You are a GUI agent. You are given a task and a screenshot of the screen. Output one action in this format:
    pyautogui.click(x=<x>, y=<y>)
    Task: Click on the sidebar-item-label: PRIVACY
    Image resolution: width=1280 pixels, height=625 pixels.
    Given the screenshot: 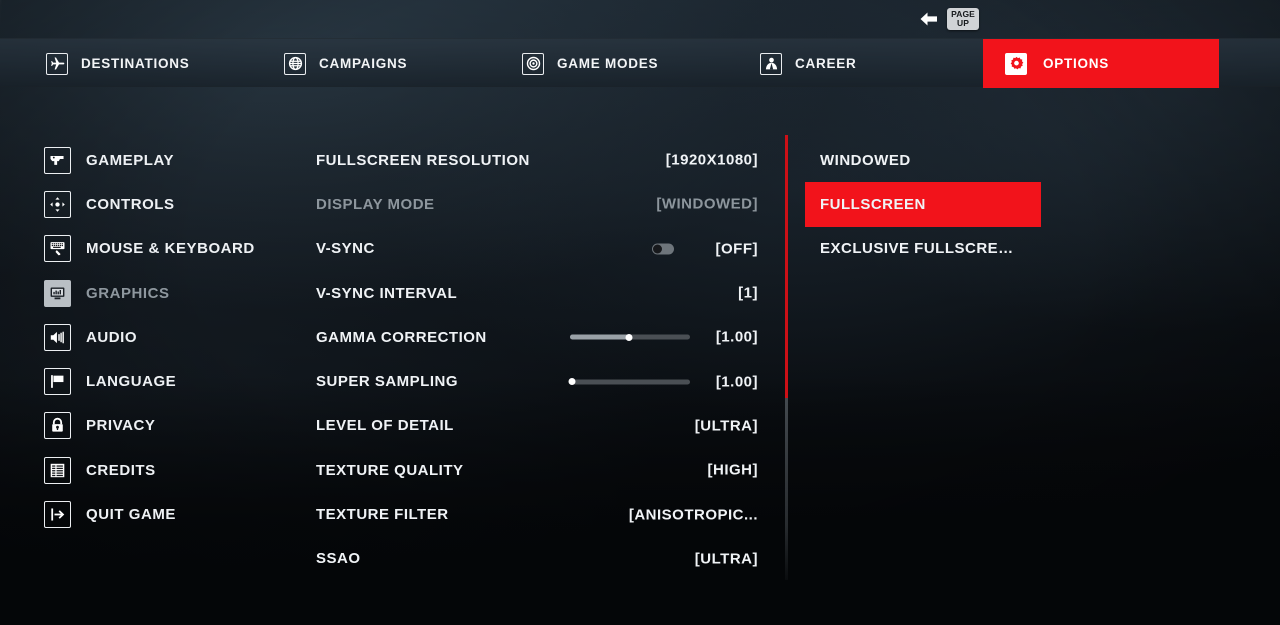 What is the action you would take?
    pyautogui.click(x=121, y=426)
    